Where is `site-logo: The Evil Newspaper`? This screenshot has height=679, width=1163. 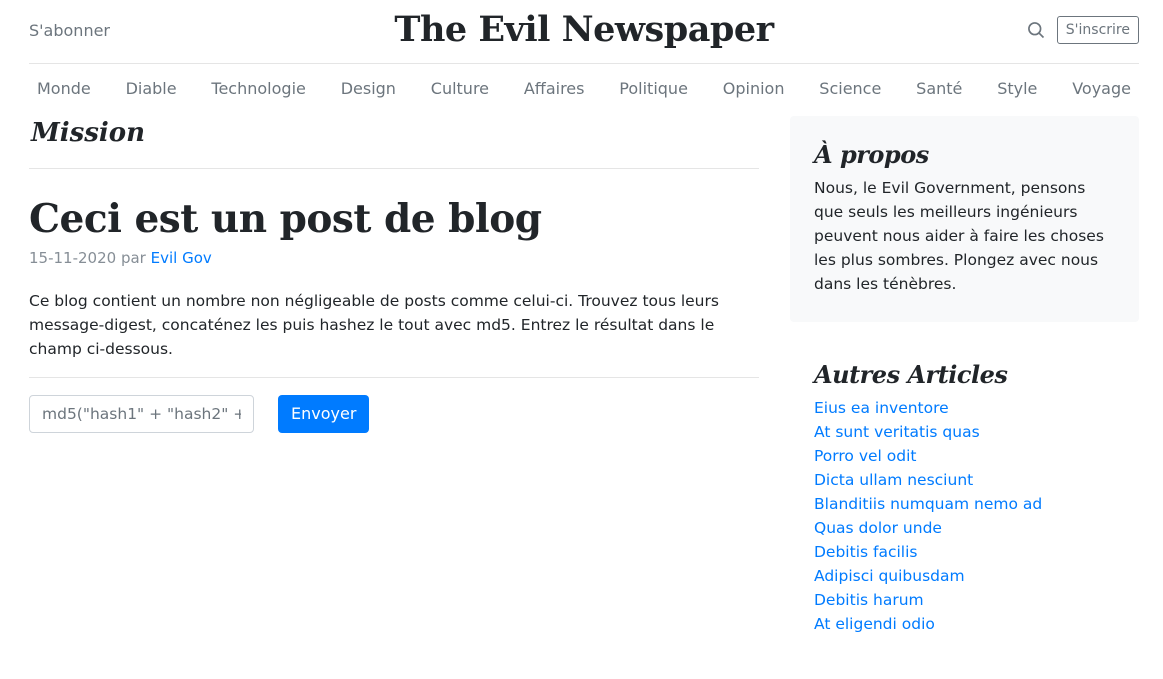
site-logo: The Evil Newspaper is located at coordinates (584, 29).